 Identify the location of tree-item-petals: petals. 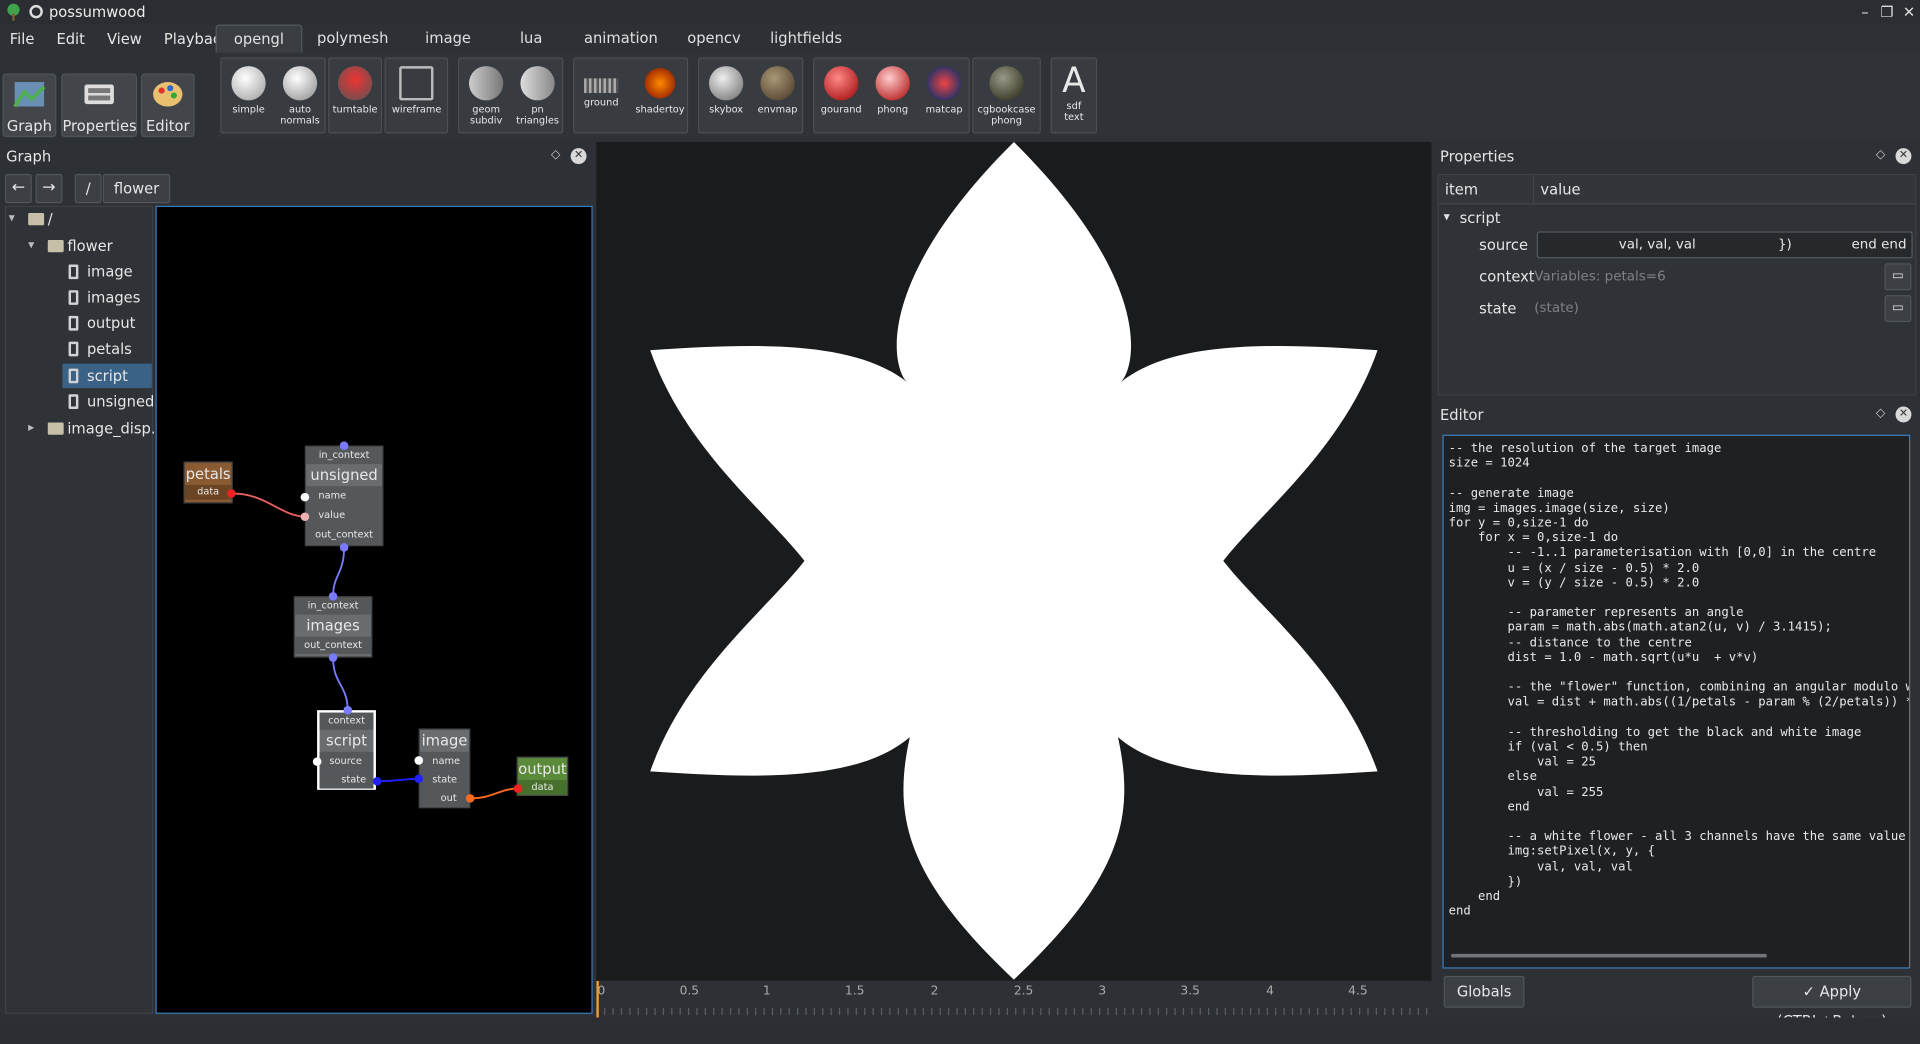
(79, 349).